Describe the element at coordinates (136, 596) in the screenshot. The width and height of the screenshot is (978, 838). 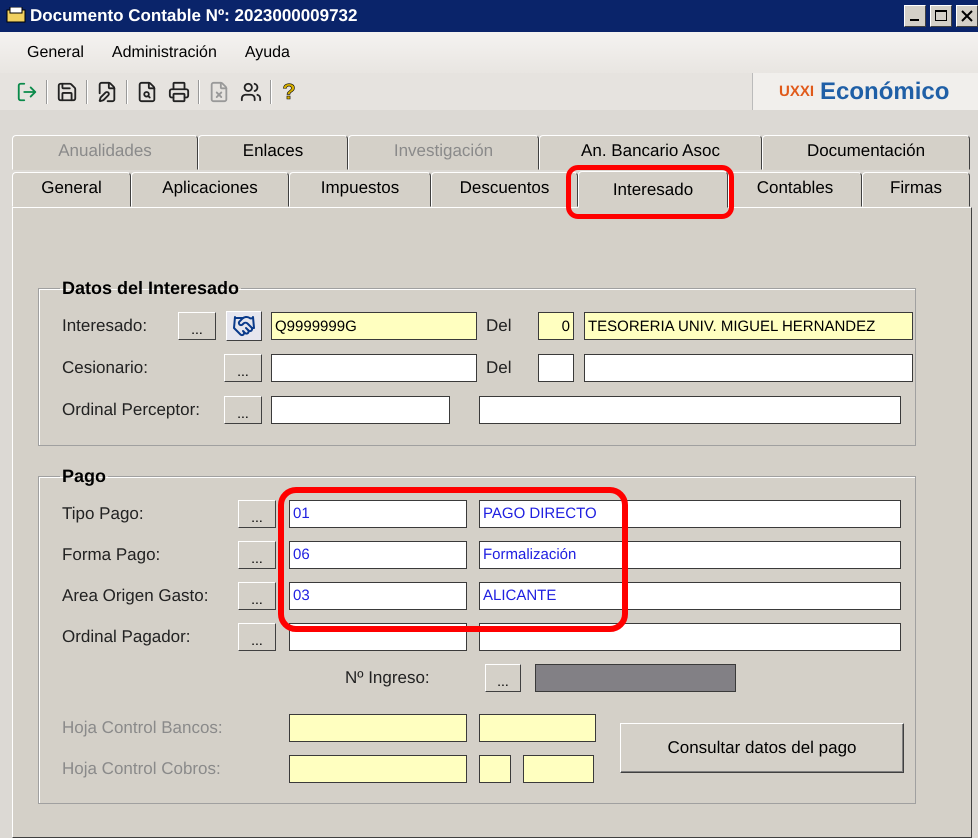
I see `field-label: Area Origen Gasto:` at that location.